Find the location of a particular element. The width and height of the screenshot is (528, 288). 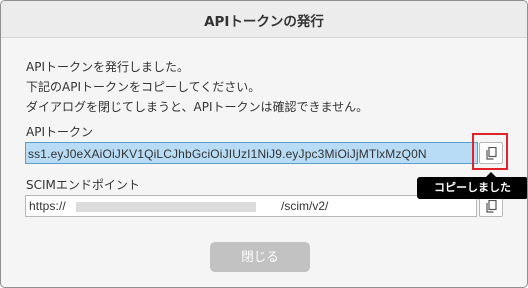

copy-button-highlight is located at coordinates (490, 151).